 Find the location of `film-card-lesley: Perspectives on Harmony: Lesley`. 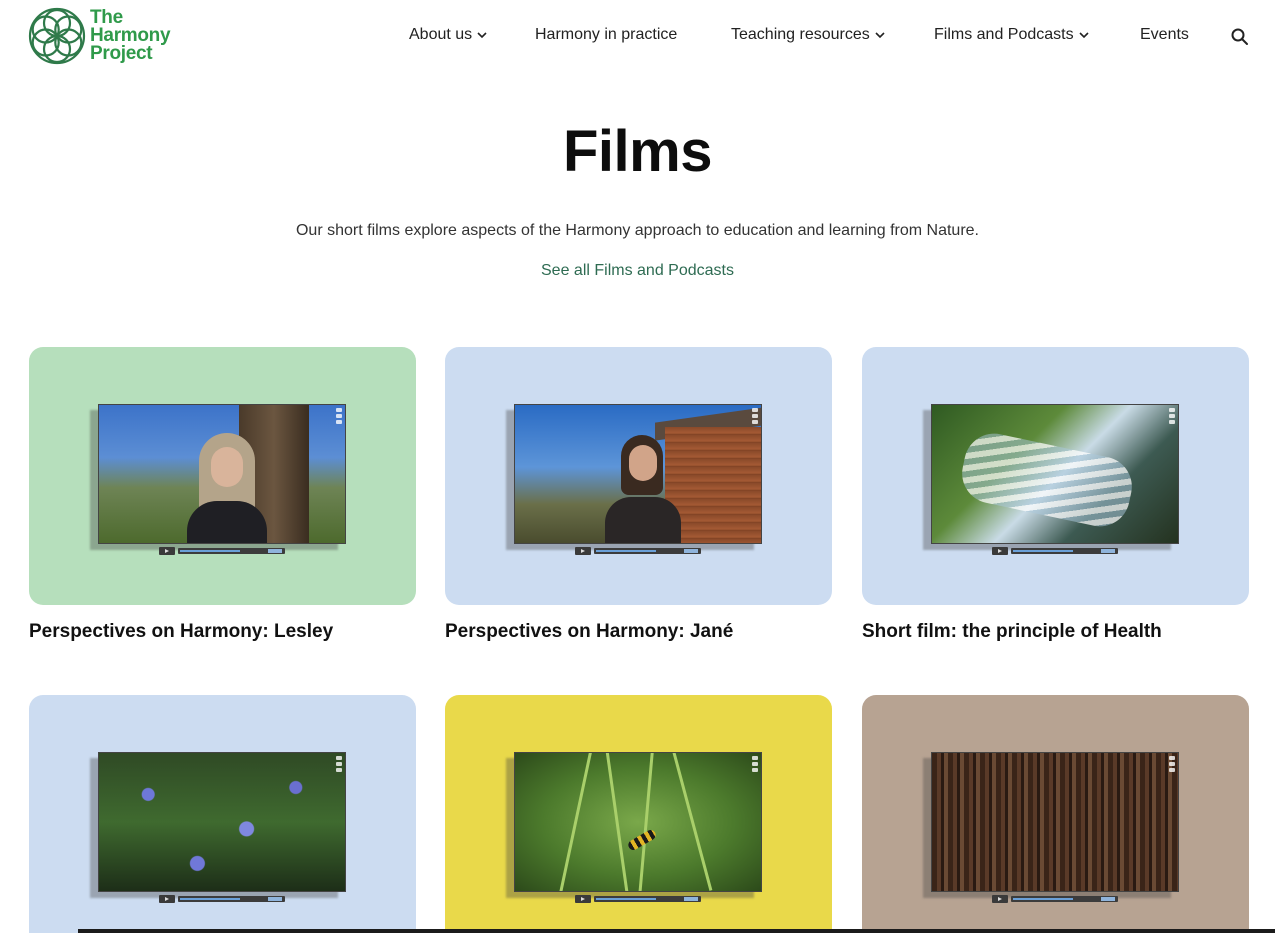

film-card-lesley: Perspectives on Harmony: Lesley is located at coordinates (222, 495).